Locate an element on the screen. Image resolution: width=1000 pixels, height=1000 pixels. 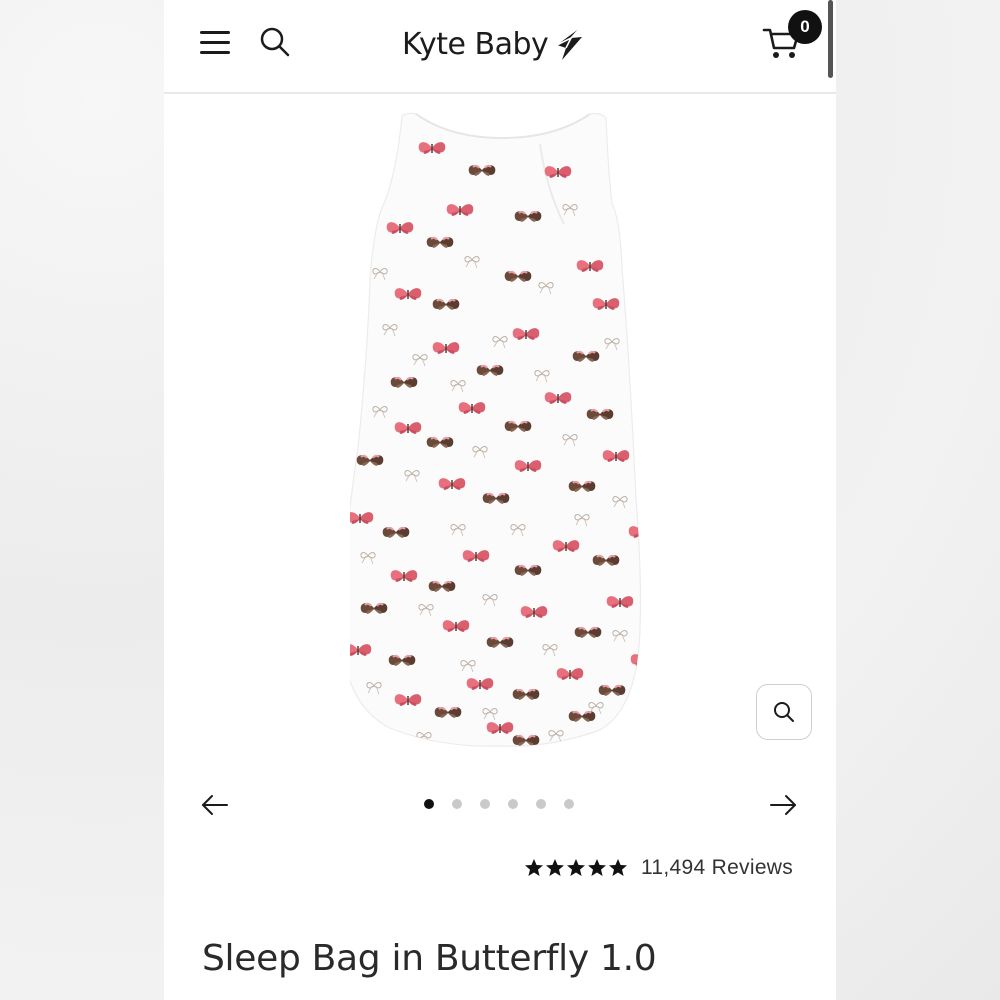
search-icon is located at coordinates (275, 42).